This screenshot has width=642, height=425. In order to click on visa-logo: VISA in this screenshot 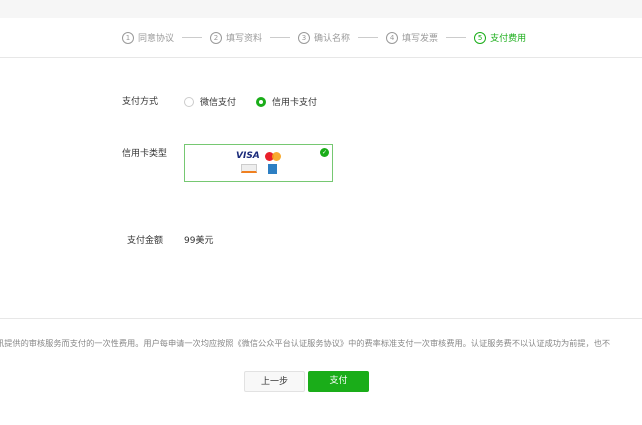, I will do `click(248, 156)`.